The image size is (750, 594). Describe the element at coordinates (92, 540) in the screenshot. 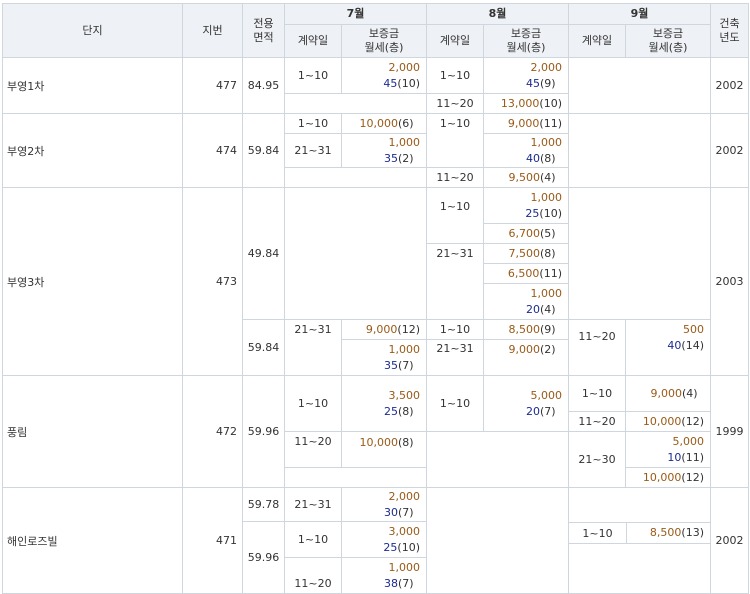

I see `complex-name: 해인로즈빌` at that location.